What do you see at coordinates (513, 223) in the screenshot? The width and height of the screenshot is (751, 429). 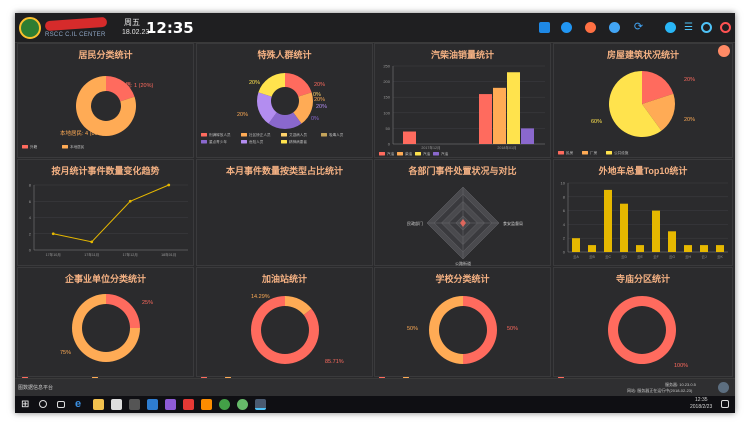 I see `radar-indicator: 食安监督局` at bounding box center [513, 223].